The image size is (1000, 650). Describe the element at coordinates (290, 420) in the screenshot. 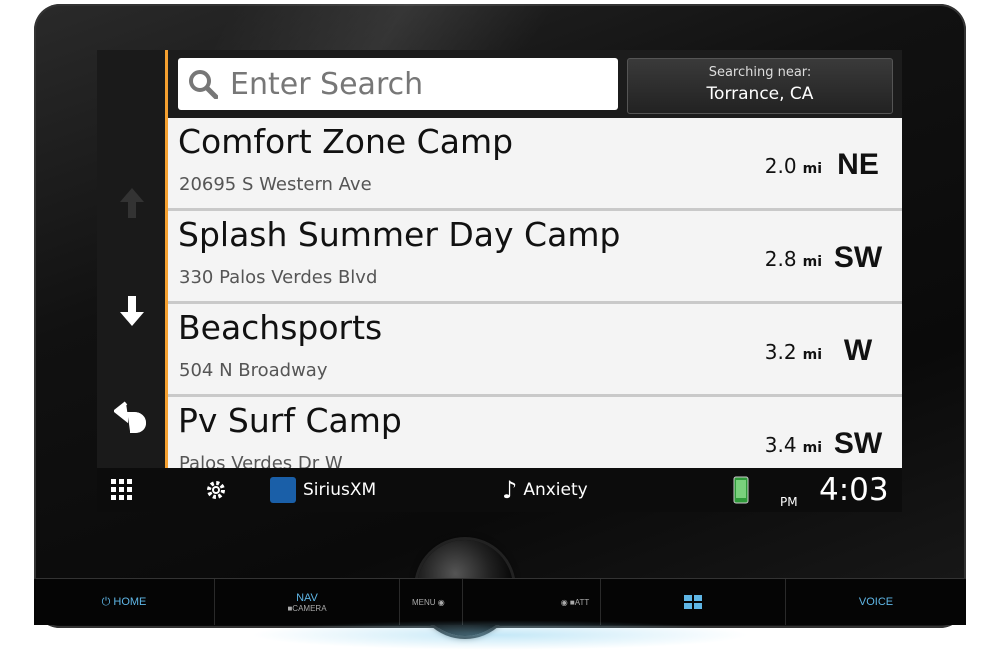

I see `result-name: Pv Surf Camp` at that location.